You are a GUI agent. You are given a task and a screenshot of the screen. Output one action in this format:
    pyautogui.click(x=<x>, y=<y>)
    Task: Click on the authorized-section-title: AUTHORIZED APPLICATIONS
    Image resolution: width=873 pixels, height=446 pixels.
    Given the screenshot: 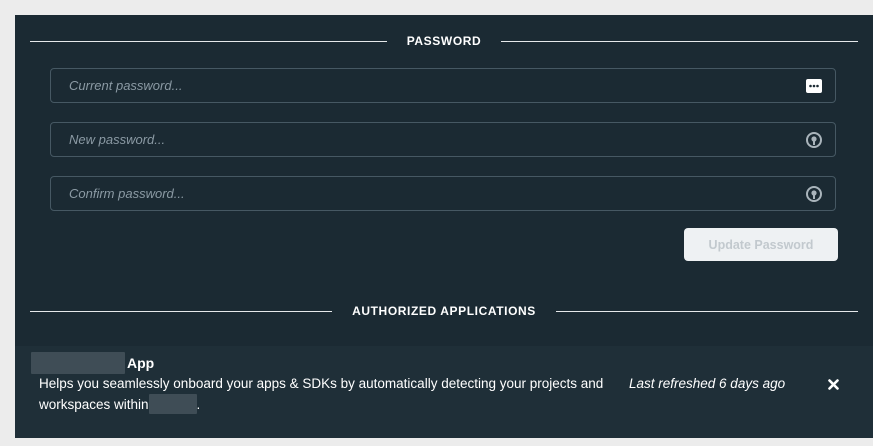 What is the action you would take?
    pyautogui.click(x=444, y=311)
    